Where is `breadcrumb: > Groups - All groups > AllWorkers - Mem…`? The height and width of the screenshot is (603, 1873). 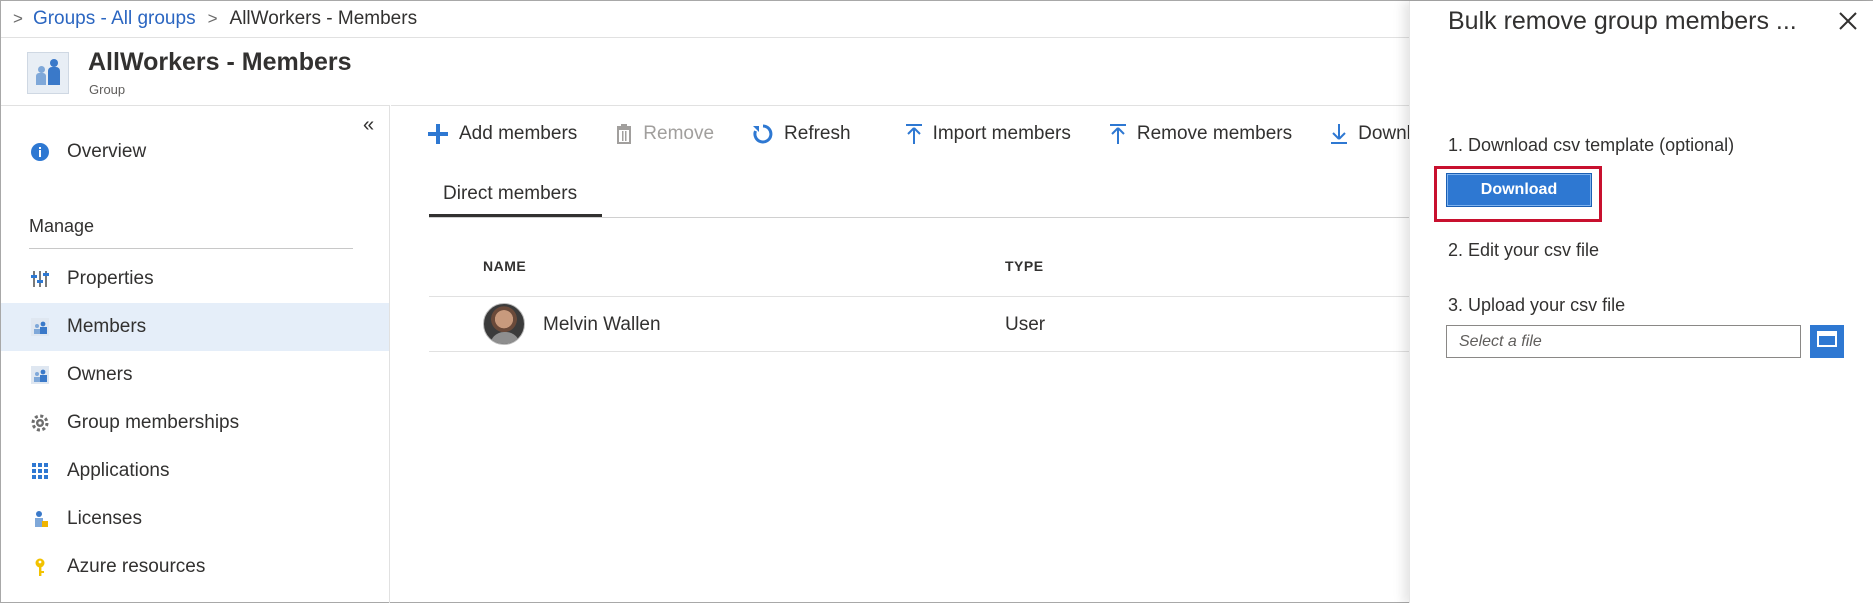 breadcrumb: > Groups - All groups > AllWorkers - Mem… is located at coordinates (215, 19).